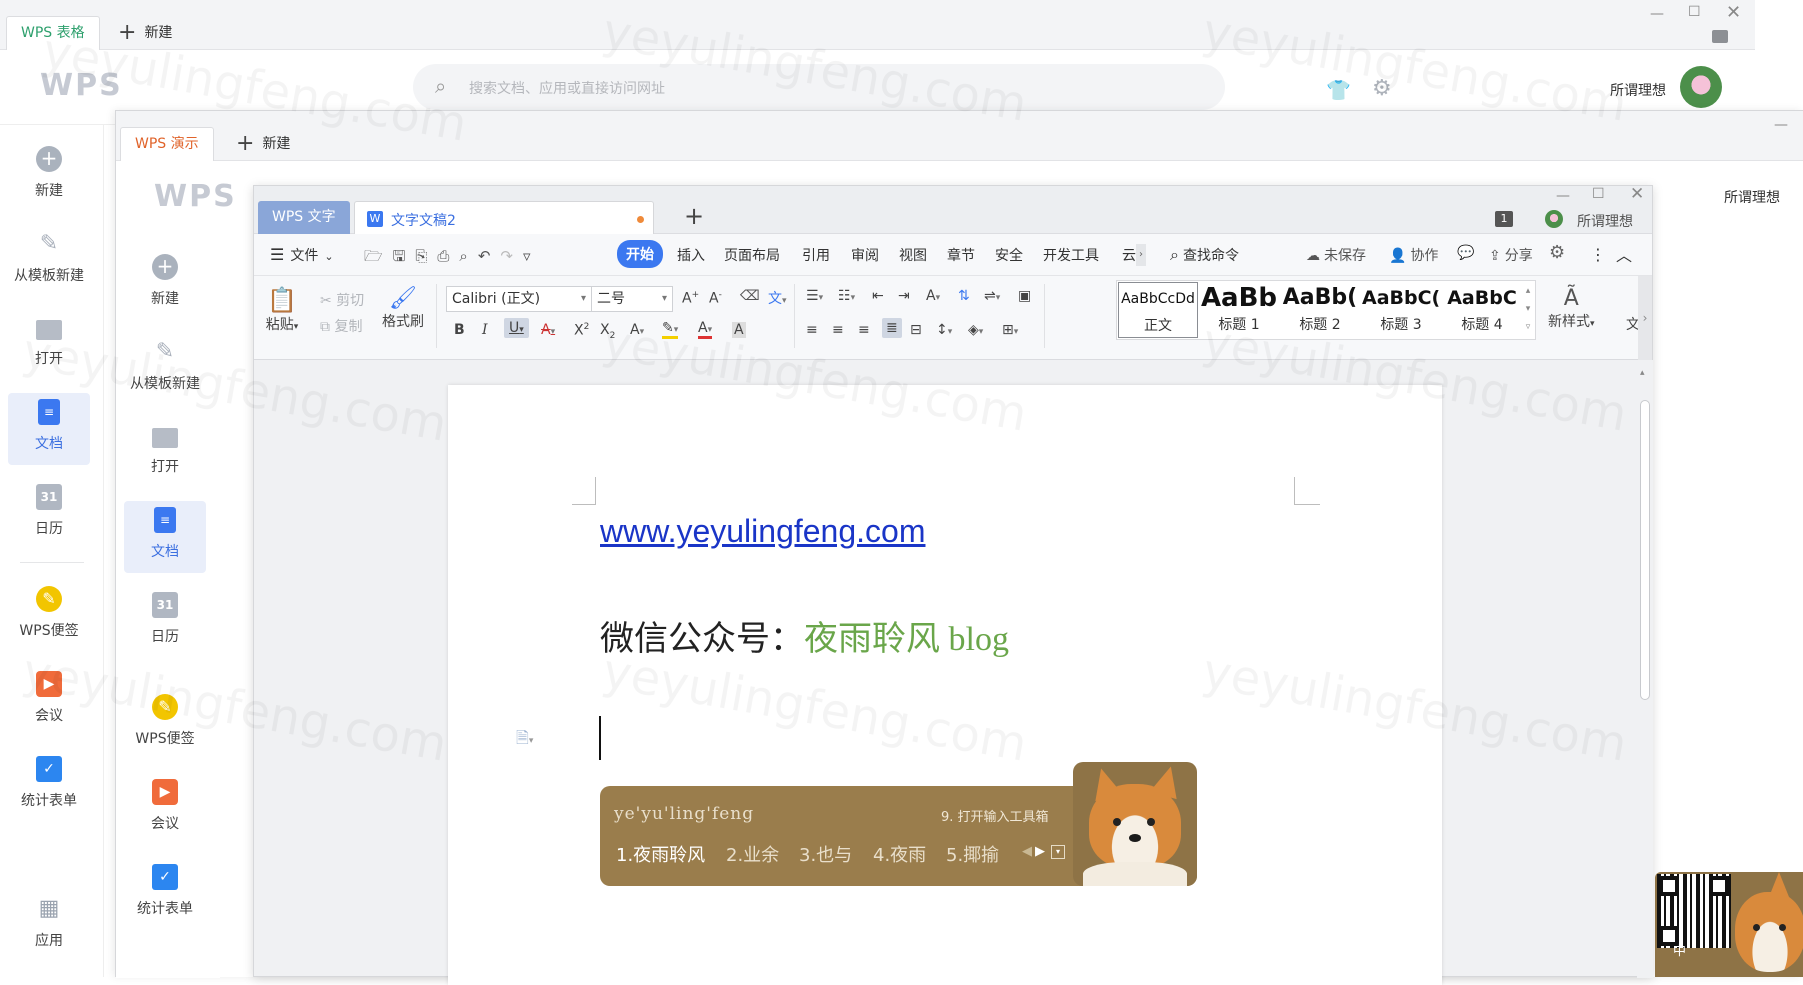 The image size is (1803, 985). What do you see at coordinates (892, 328) in the screenshot?
I see `justify-icon: ≣` at bounding box center [892, 328].